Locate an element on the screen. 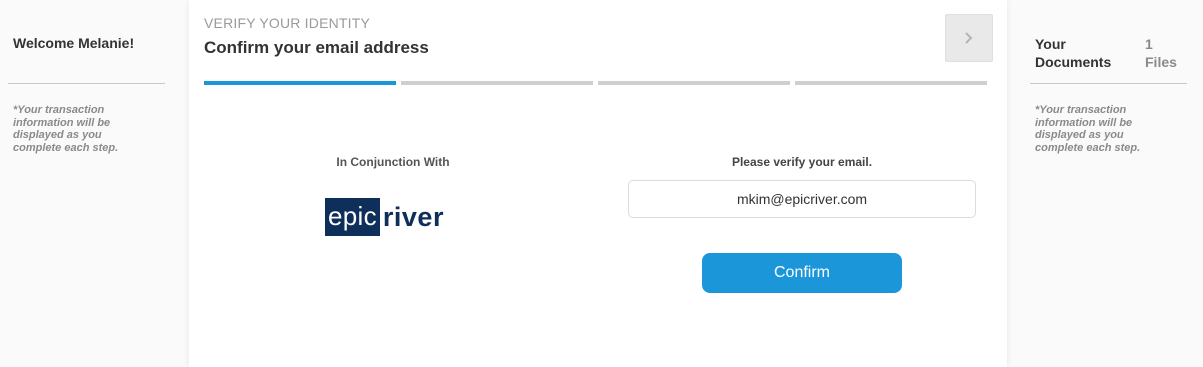 The image size is (1203, 367). welcome-message: Welcome Melanie! is located at coordinates (74, 43).